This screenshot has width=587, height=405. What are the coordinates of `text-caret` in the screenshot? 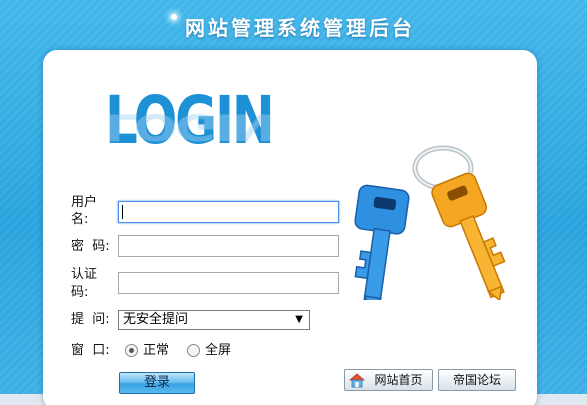 It's located at (122, 212).